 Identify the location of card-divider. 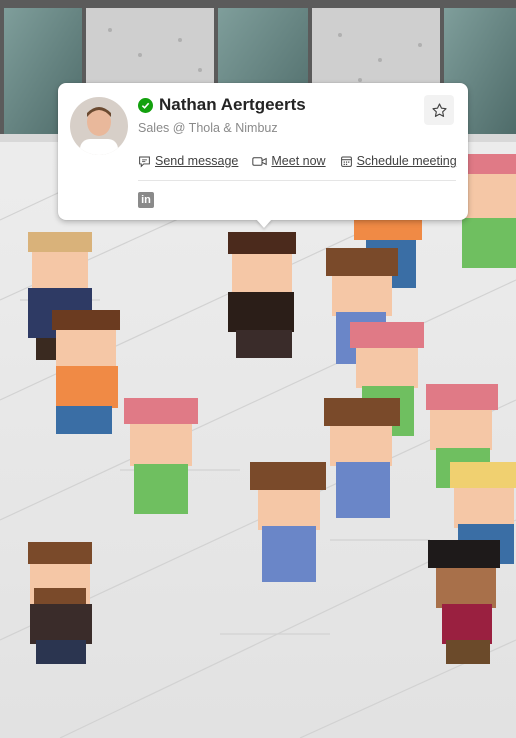
(297, 180).